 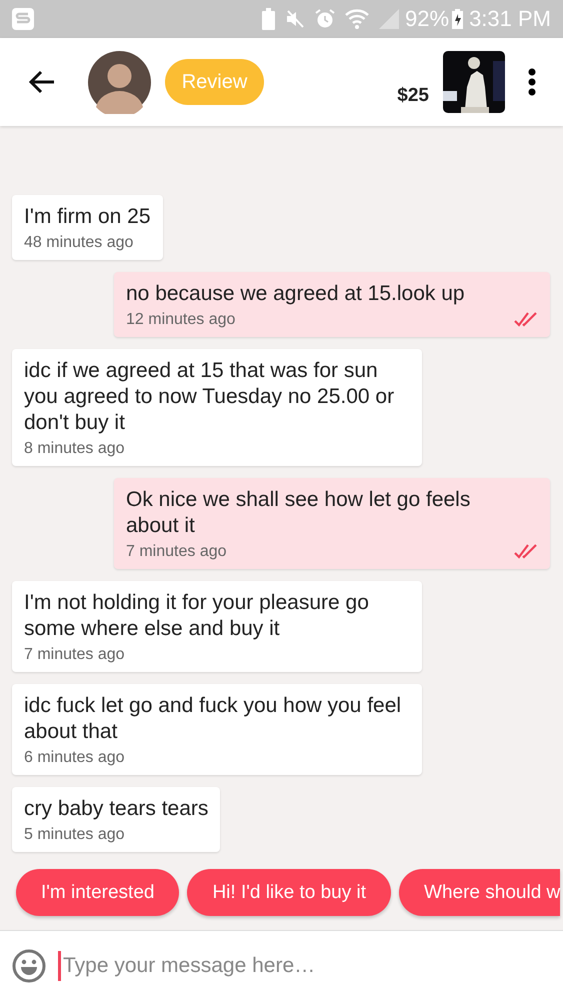 I want to click on battery-charging-icon, so click(x=458, y=19).